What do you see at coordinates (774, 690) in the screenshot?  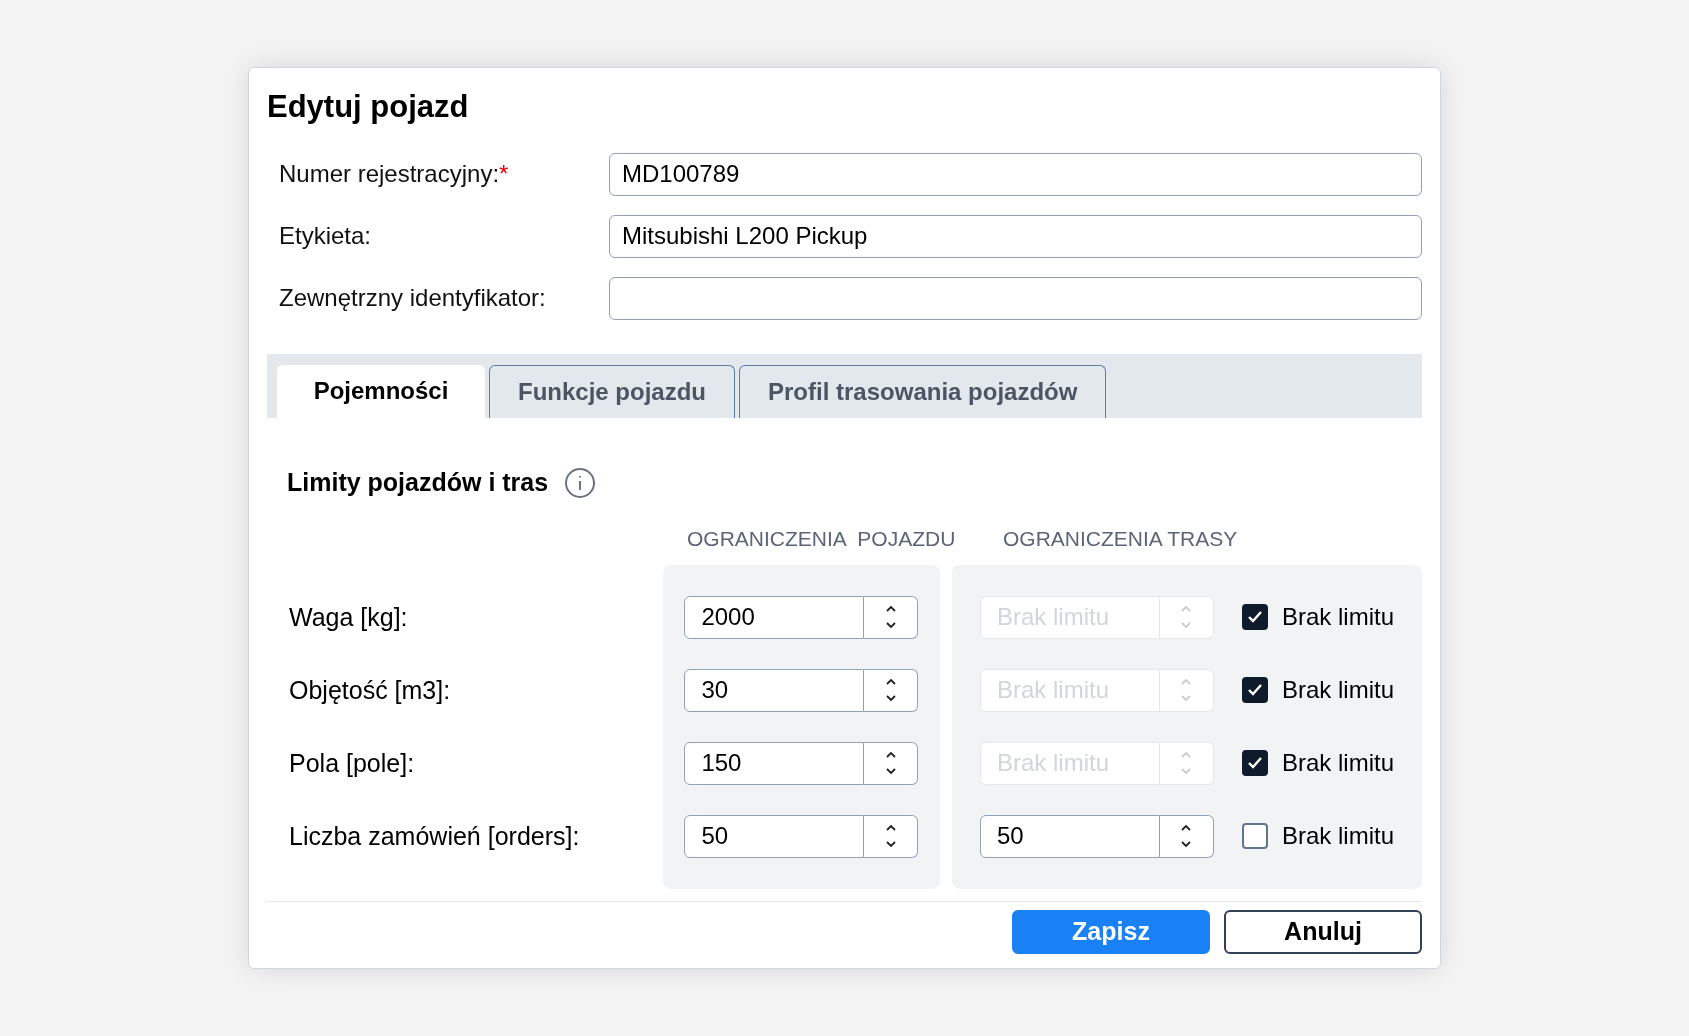 I see `number-field: 30` at bounding box center [774, 690].